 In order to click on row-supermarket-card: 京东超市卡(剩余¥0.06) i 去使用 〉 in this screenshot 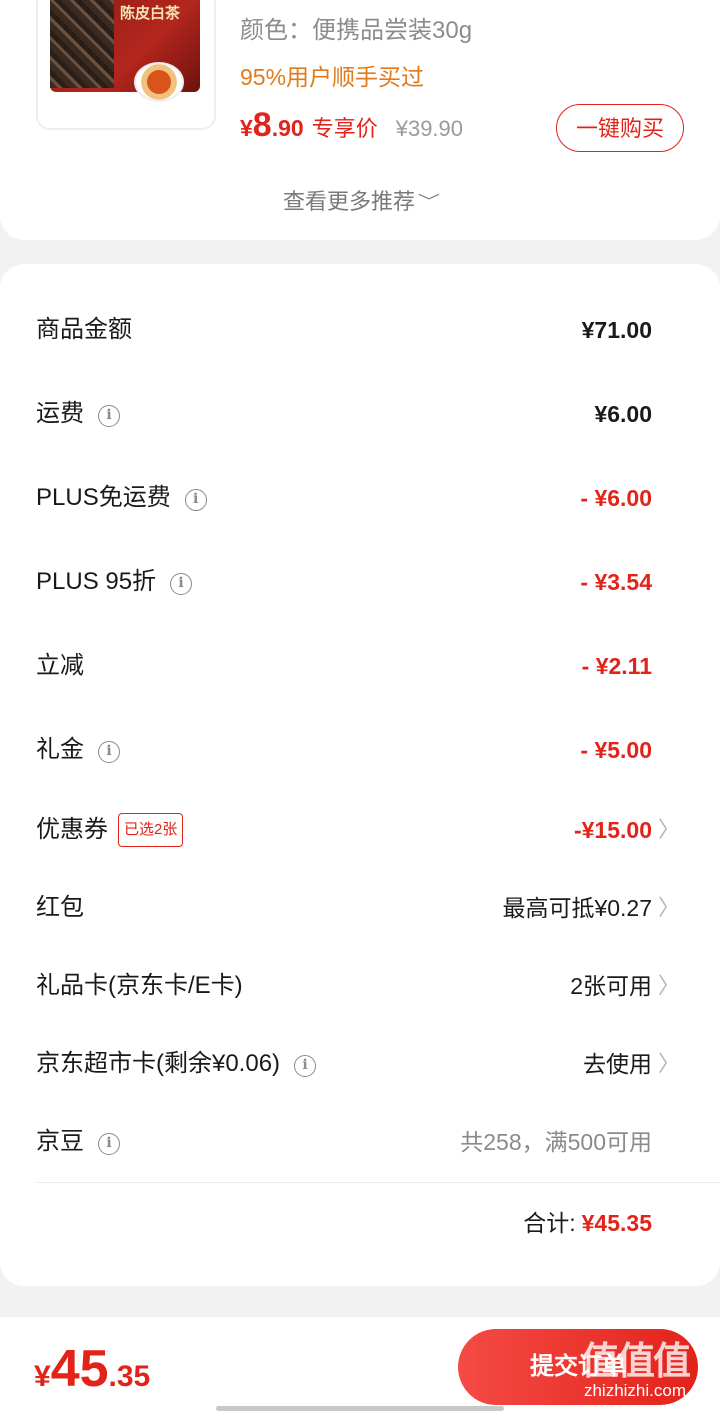, I will do `click(360, 1064)`.